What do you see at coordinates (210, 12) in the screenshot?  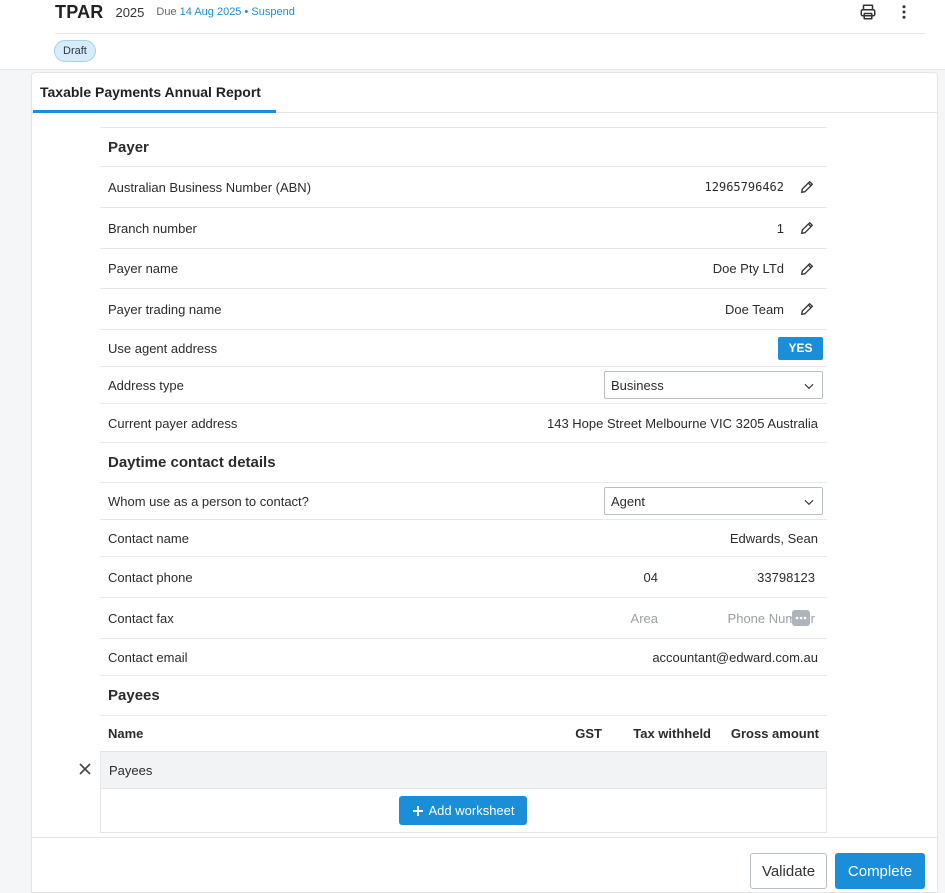 I see `due-date: 14 Aug 2025` at bounding box center [210, 12].